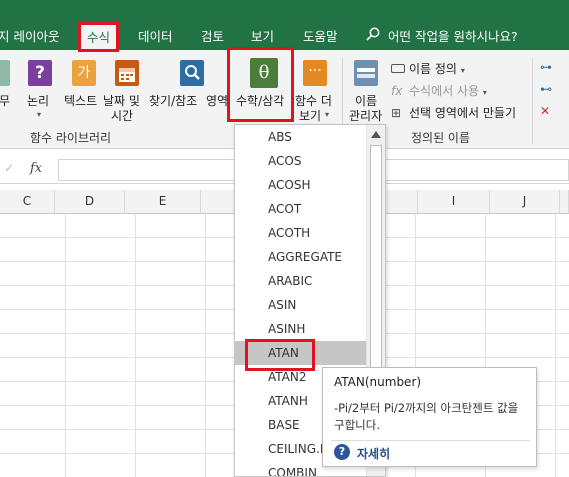  What do you see at coordinates (373, 34) in the screenshot?
I see `search-icon` at bounding box center [373, 34].